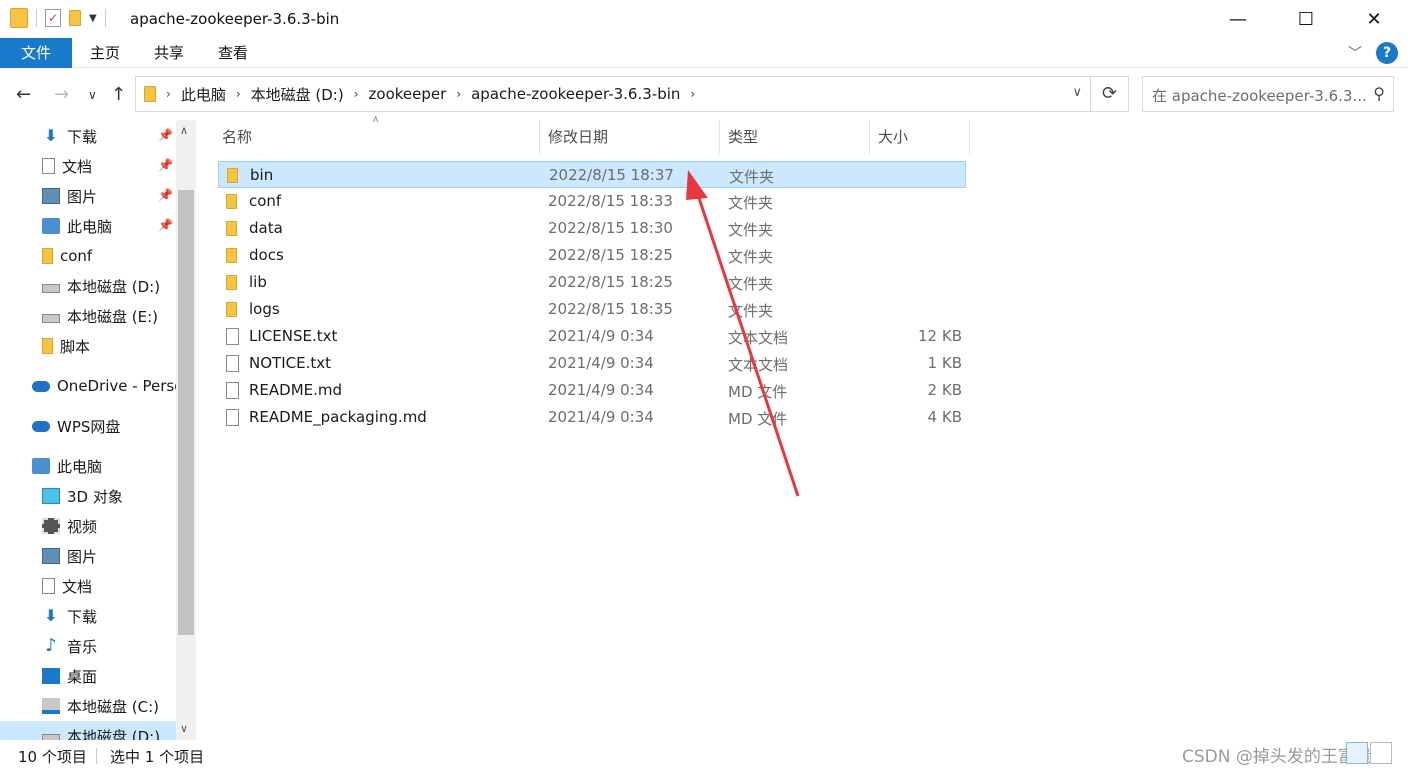  What do you see at coordinates (258, 282) in the screenshot?
I see `file-name: lib` at bounding box center [258, 282].